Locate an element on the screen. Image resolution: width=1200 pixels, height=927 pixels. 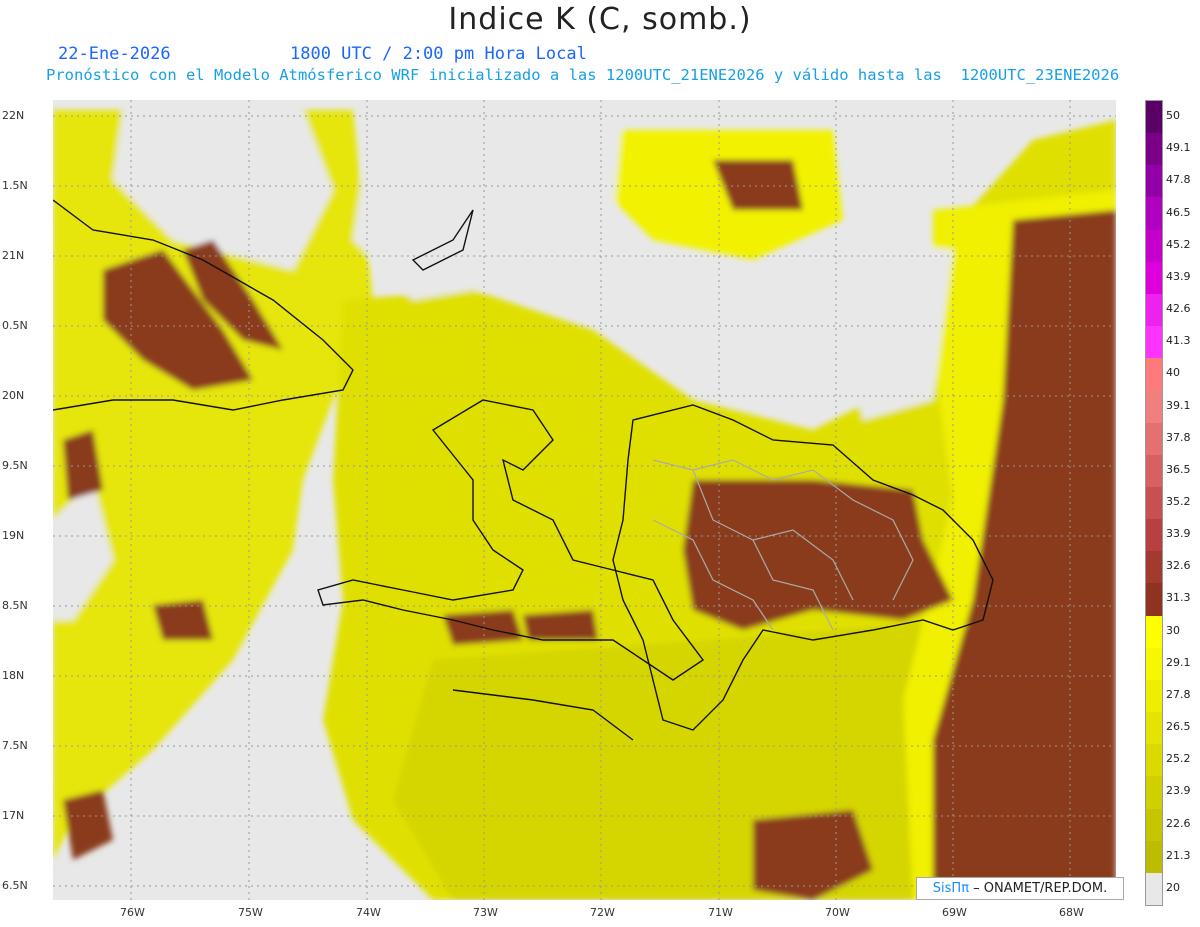
legend-value: 36.5 is located at coordinates (1178, 469).